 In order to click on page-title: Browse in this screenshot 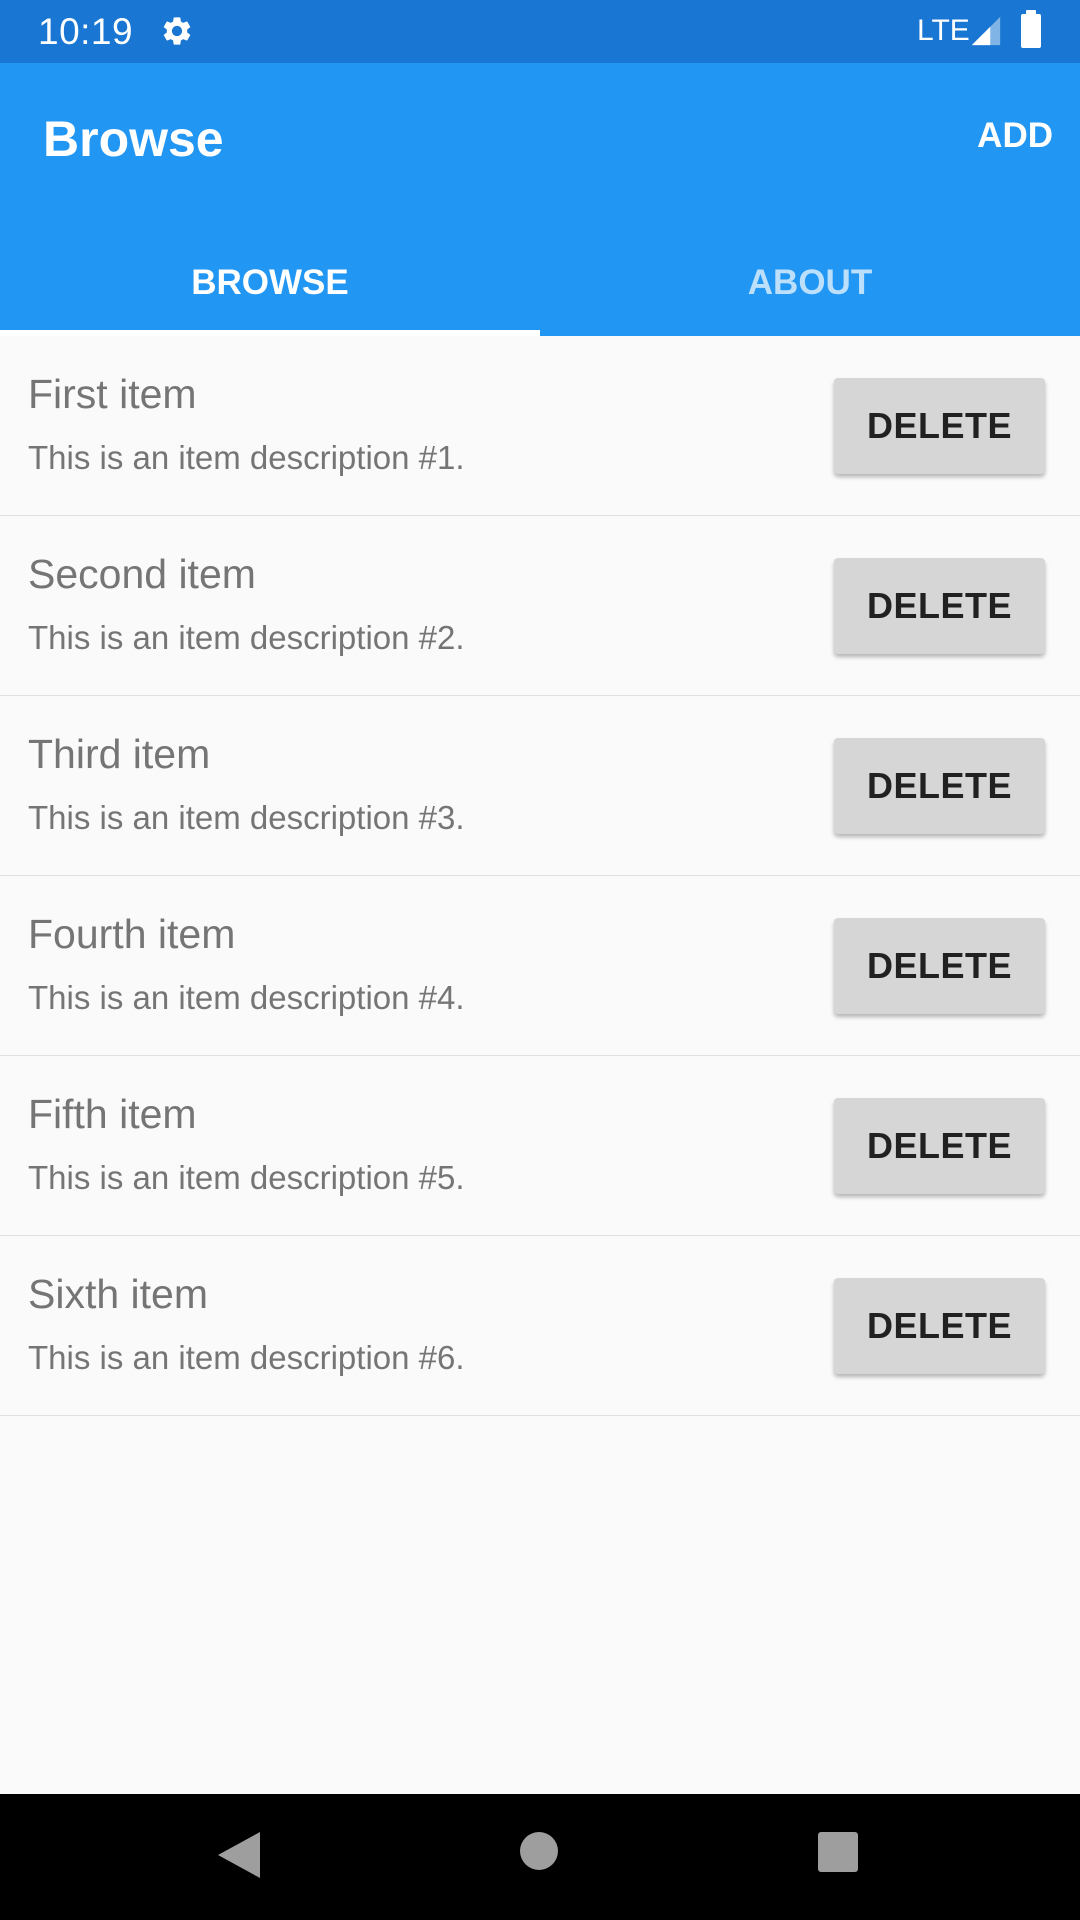, I will do `click(133, 139)`.